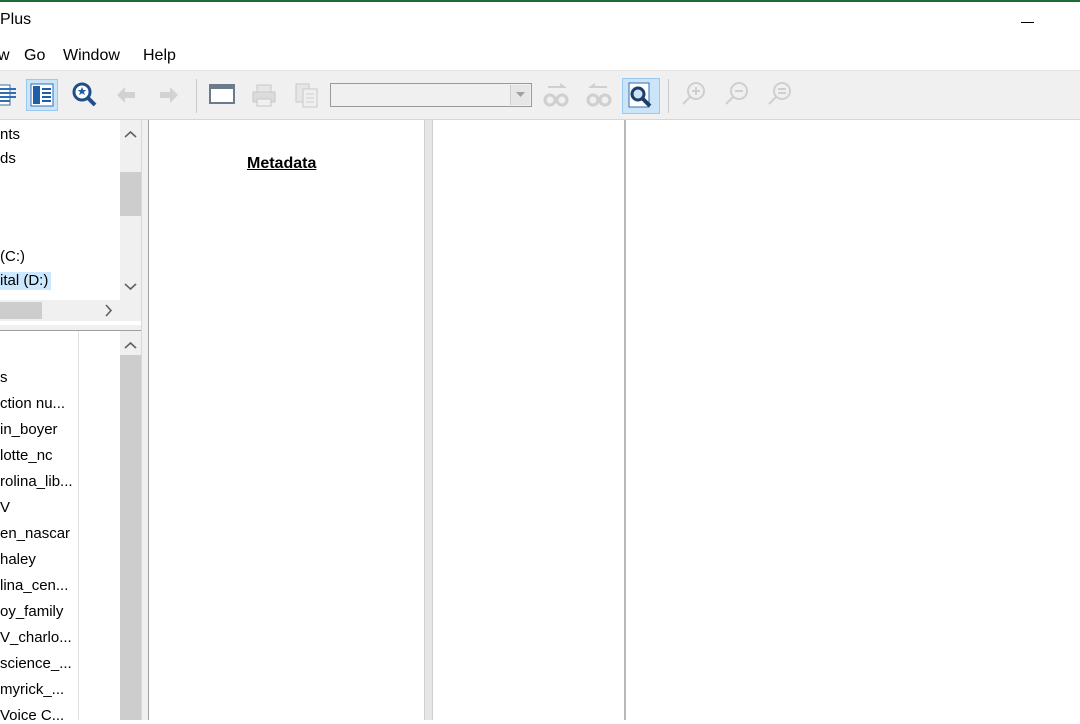 The width and height of the screenshot is (1080, 724). I want to click on list-item: V, so click(5, 507).